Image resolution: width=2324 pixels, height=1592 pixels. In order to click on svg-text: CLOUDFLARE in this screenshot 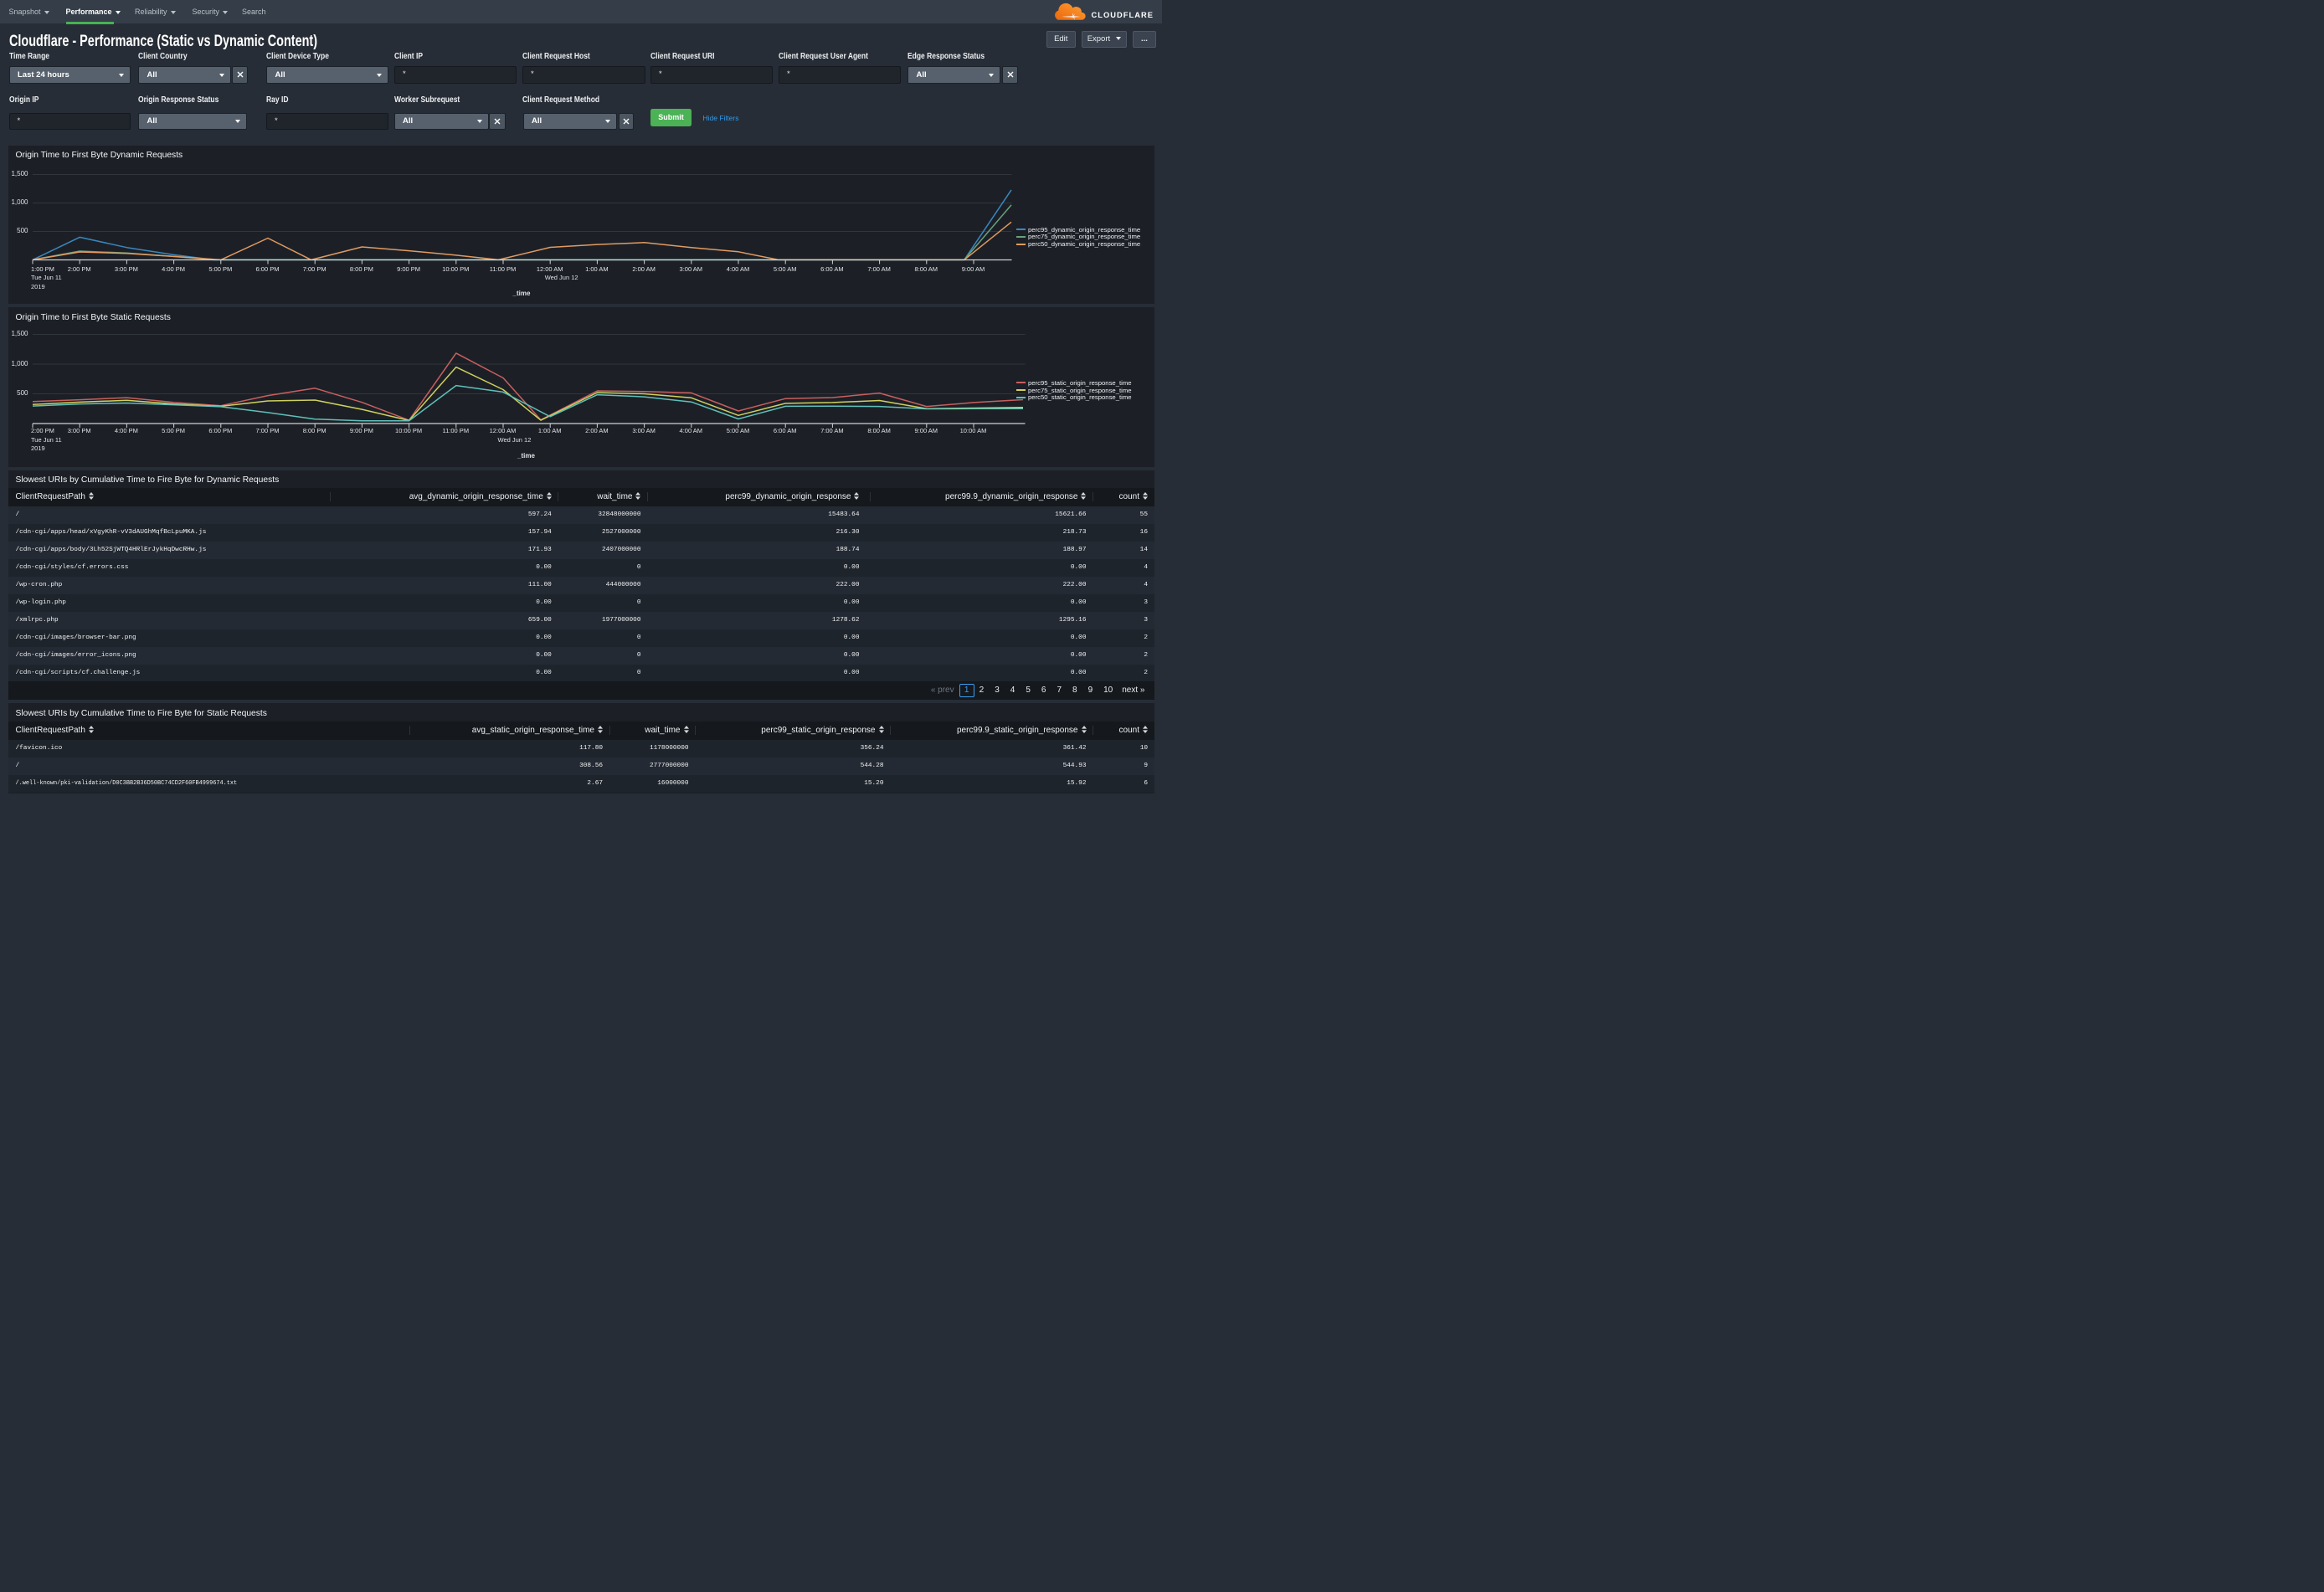, I will do `click(1123, 15)`.